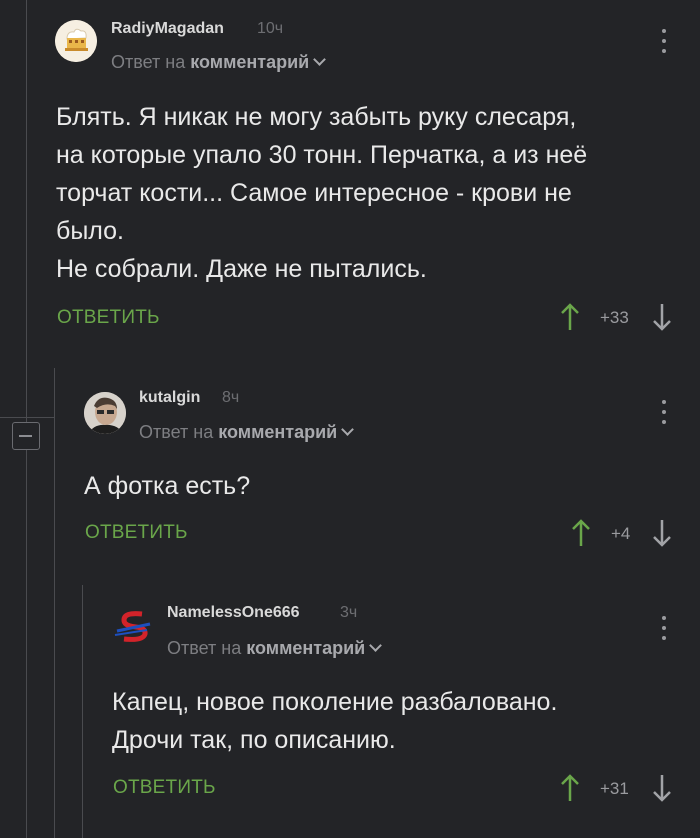  Describe the element at coordinates (570, 788) in the screenshot. I see `arrow-up-icon` at that location.